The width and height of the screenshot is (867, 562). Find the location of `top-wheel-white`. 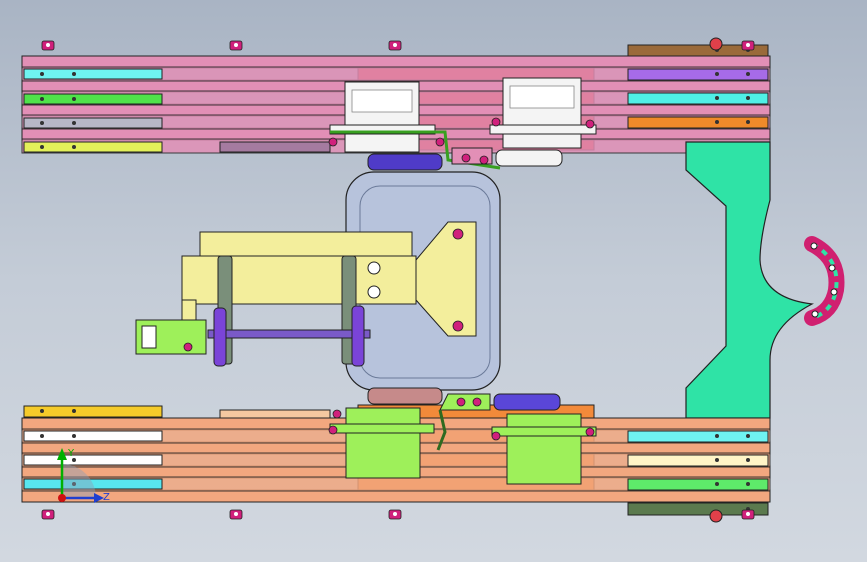

top-wheel-white is located at coordinates (529, 158).